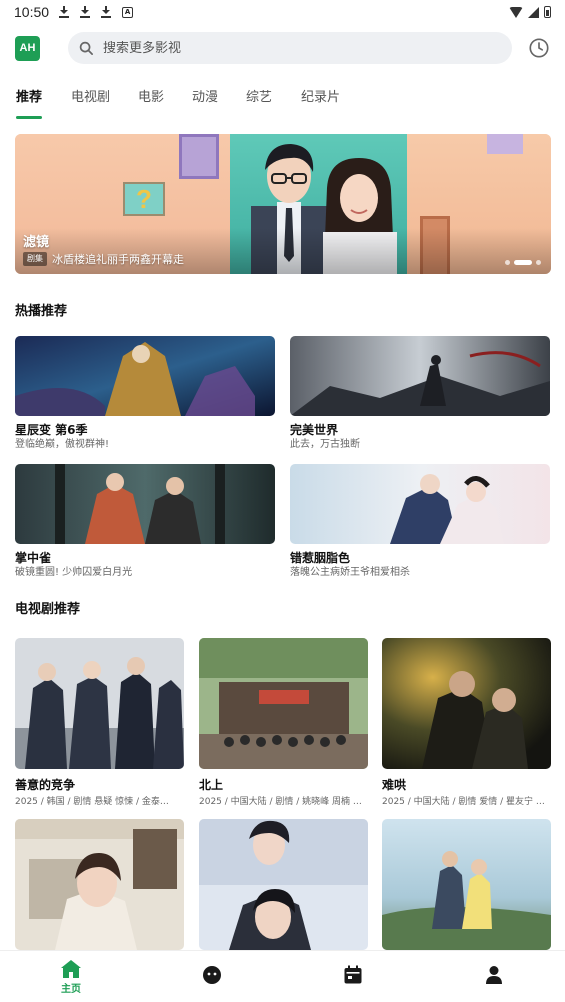 Image resolution: width=565 pixels, height=1002 pixels. What do you see at coordinates (205, 103) in the screenshot?
I see `tab-anime: 动漫` at bounding box center [205, 103].